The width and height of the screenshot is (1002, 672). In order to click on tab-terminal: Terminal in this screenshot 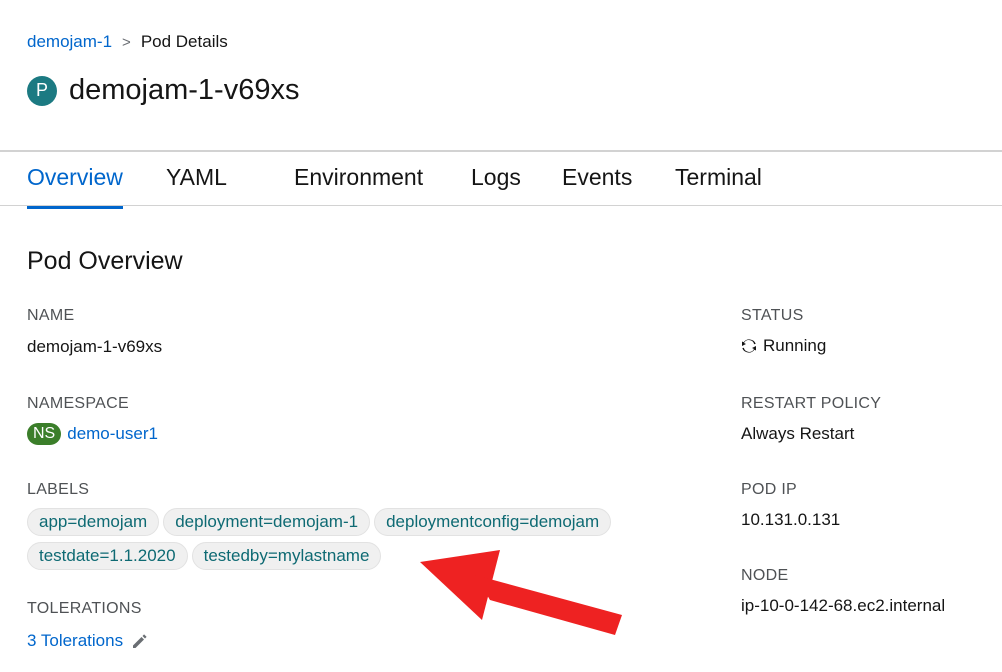, I will do `click(718, 185)`.